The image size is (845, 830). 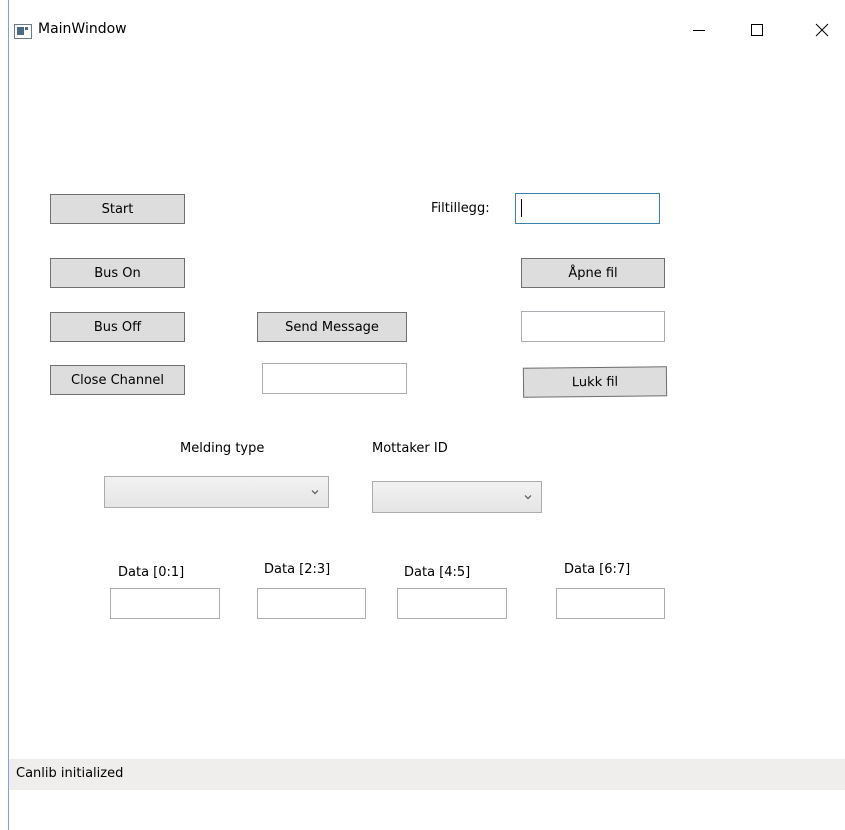 I want to click on maximize-button, so click(x=757, y=30).